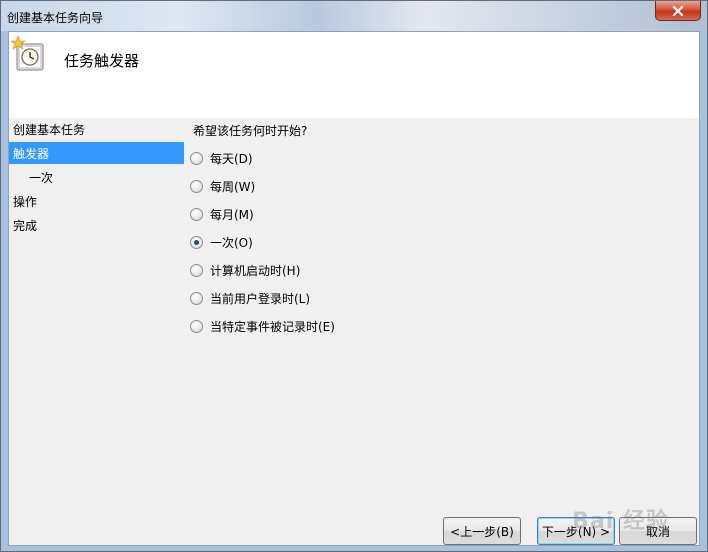  I want to click on option-daily-label: 每天(D), so click(231, 158).